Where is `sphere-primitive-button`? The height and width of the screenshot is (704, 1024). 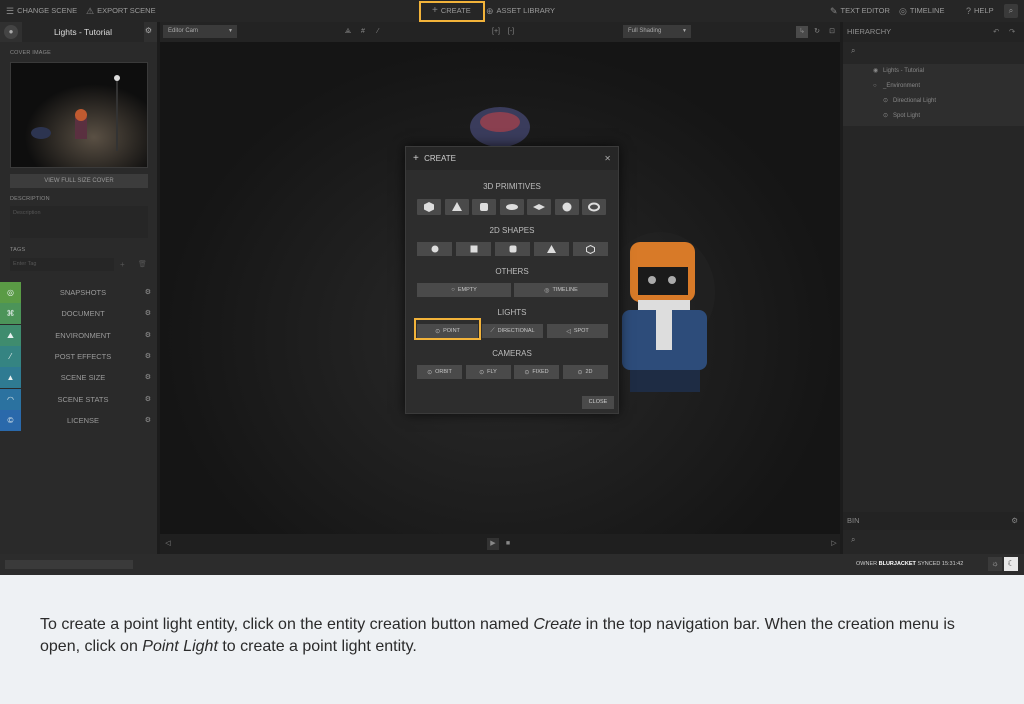
sphere-primitive-button is located at coordinates (566, 207).